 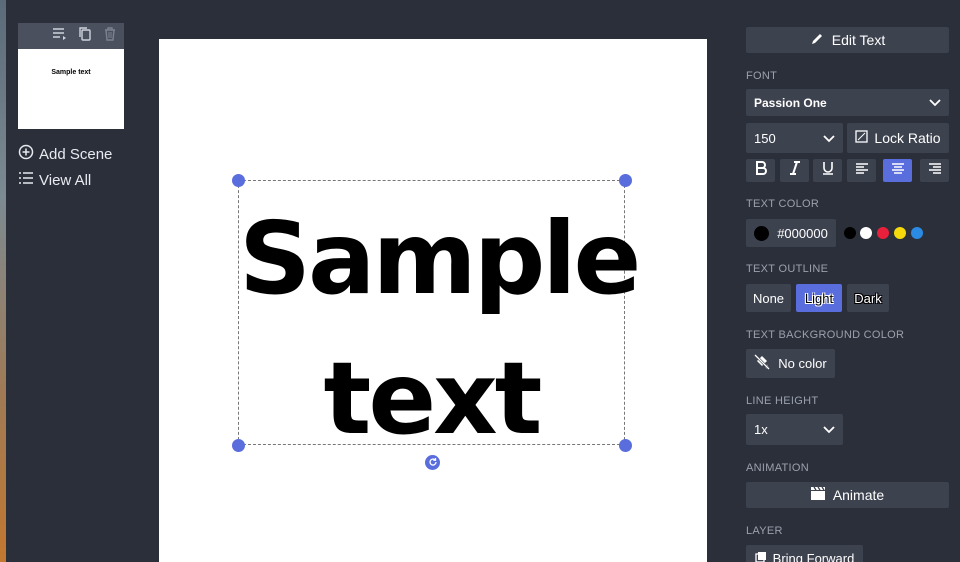 I want to click on swatch-red, so click(x=883, y=233).